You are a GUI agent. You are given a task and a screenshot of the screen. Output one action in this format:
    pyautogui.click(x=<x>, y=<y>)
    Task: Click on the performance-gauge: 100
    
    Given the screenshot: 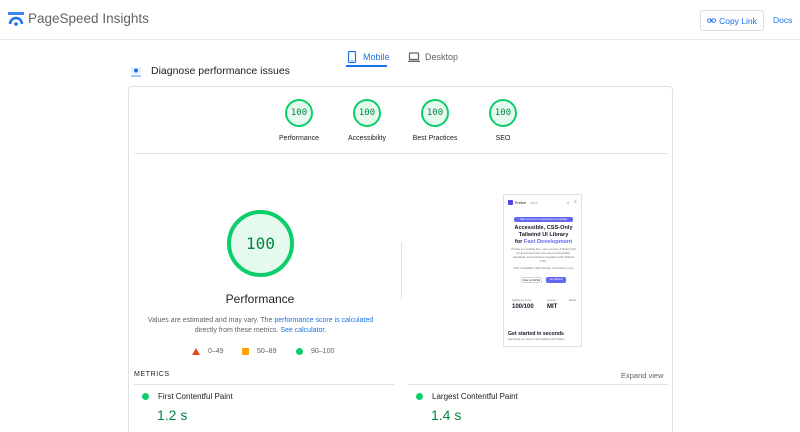 What is the action you would take?
    pyautogui.click(x=260, y=243)
    